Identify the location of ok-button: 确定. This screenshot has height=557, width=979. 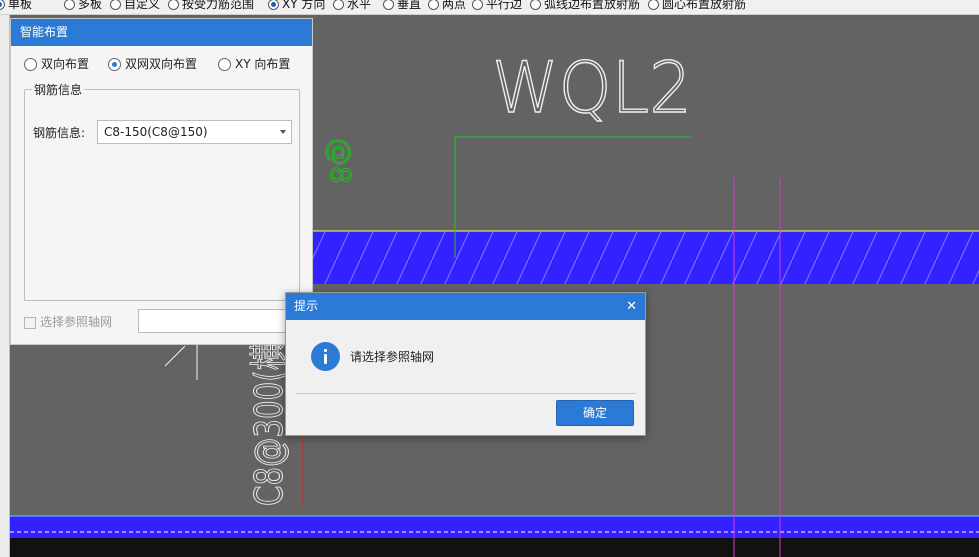
(595, 413).